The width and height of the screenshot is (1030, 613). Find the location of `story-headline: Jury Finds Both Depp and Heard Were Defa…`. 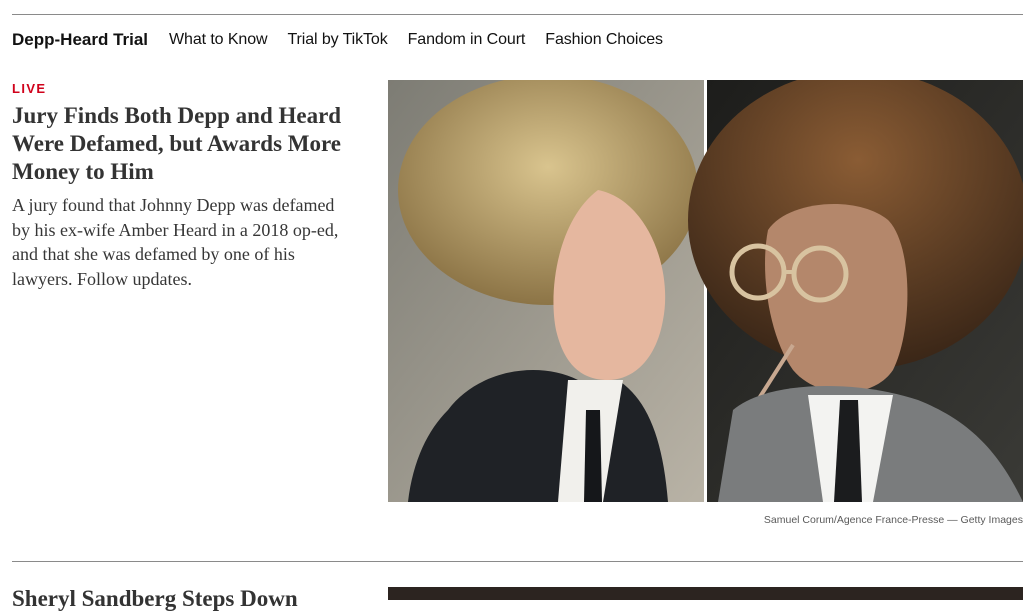

story-headline: Jury Finds Both Depp and Heard Were Defa… is located at coordinates (182, 144).